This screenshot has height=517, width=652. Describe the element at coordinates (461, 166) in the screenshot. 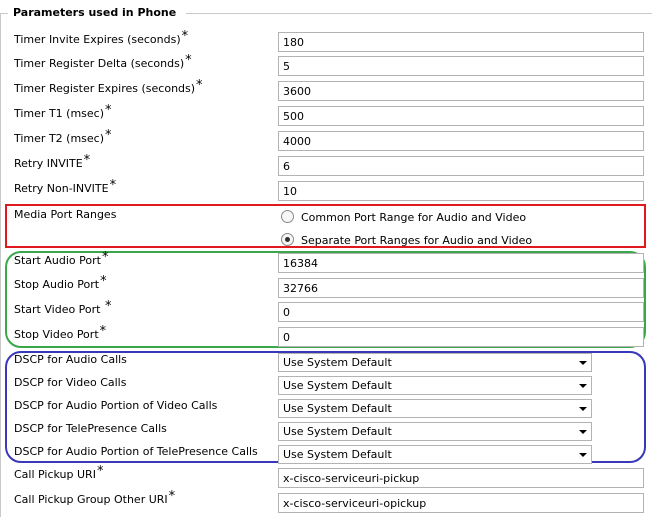

I see `retry-invite-input` at that location.